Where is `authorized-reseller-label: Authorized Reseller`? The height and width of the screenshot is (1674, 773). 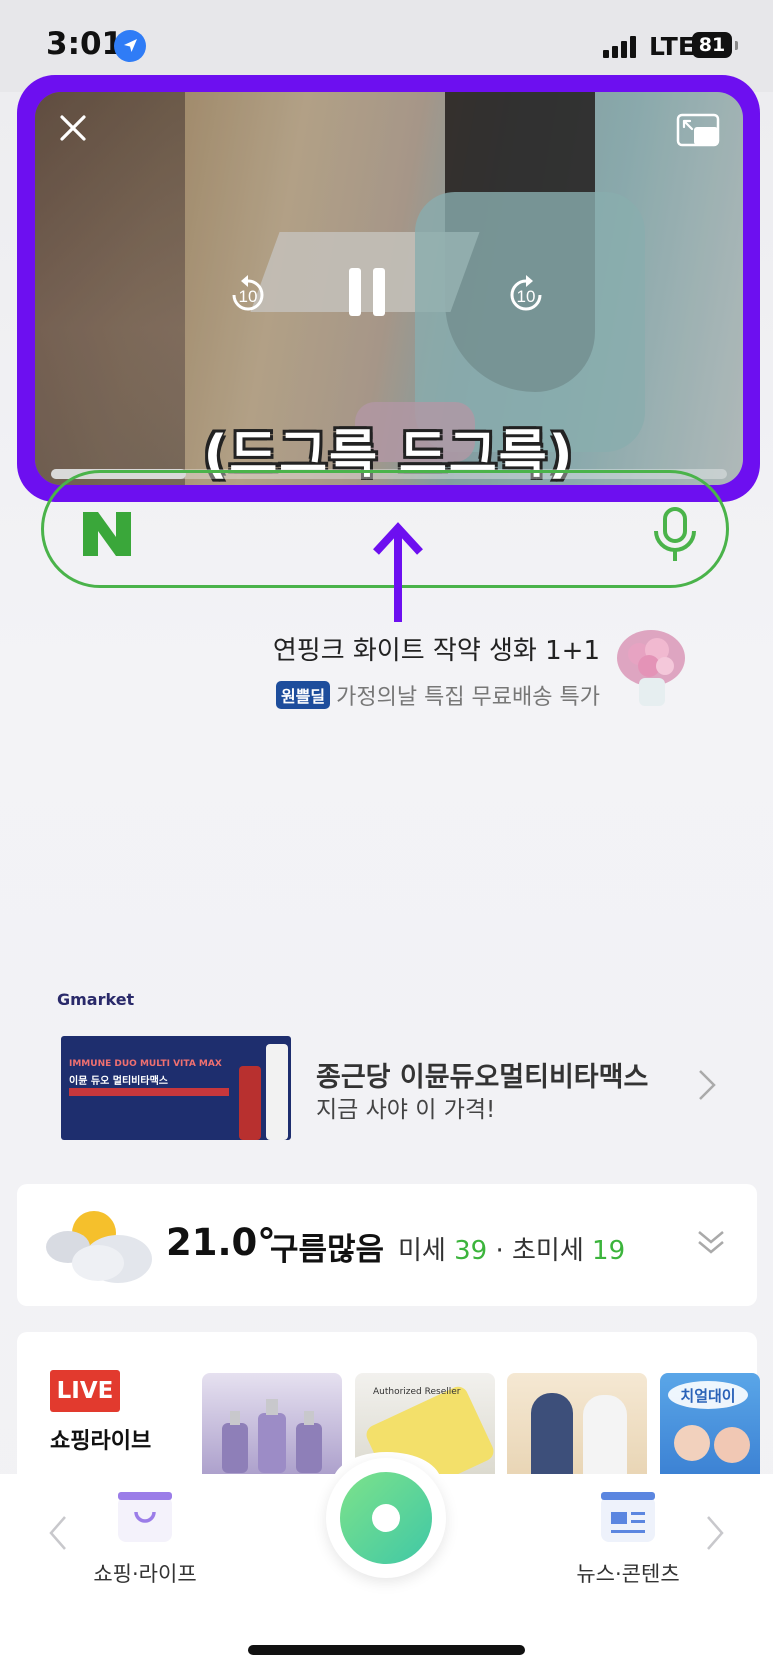 authorized-reseller-label: Authorized Reseller is located at coordinates (417, 1392).